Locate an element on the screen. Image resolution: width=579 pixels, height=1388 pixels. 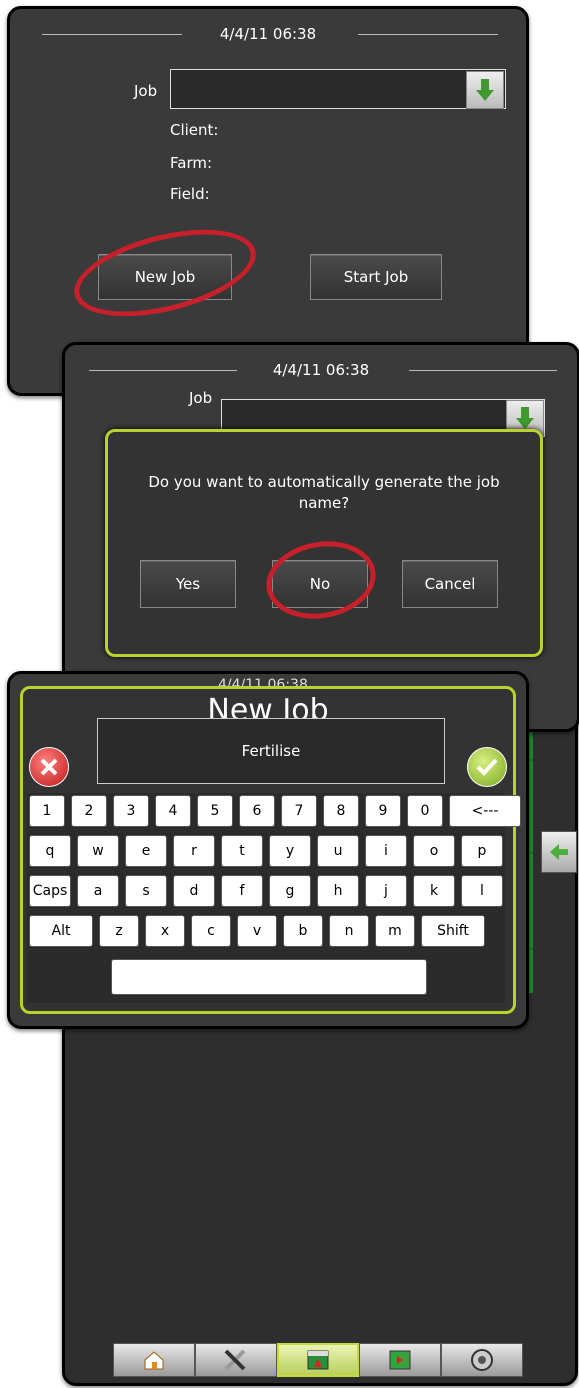
key-2: 2 is located at coordinates (89, 811).